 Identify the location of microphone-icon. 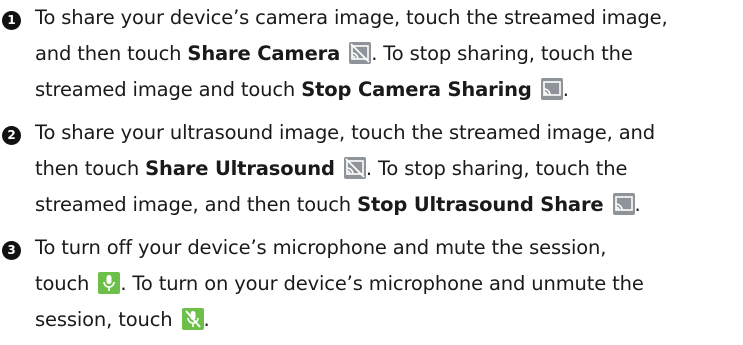
(109, 283).